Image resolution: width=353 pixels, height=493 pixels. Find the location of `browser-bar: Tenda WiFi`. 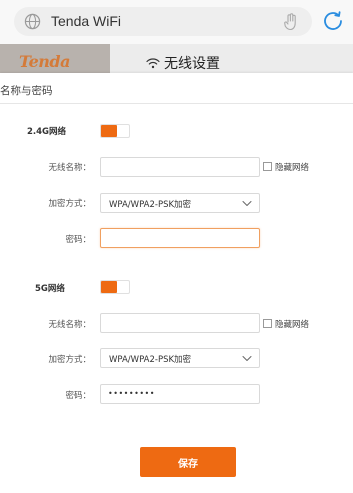

browser-bar: Tenda WiFi is located at coordinates (176, 22).